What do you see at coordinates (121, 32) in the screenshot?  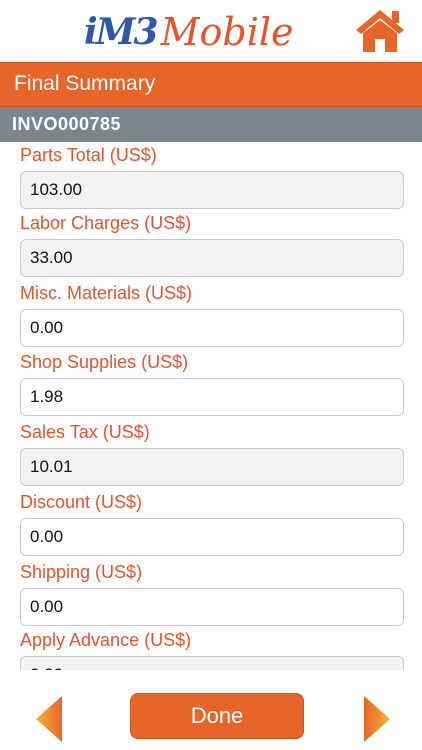 I see `logo-im3-text: iM3` at bounding box center [121, 32].